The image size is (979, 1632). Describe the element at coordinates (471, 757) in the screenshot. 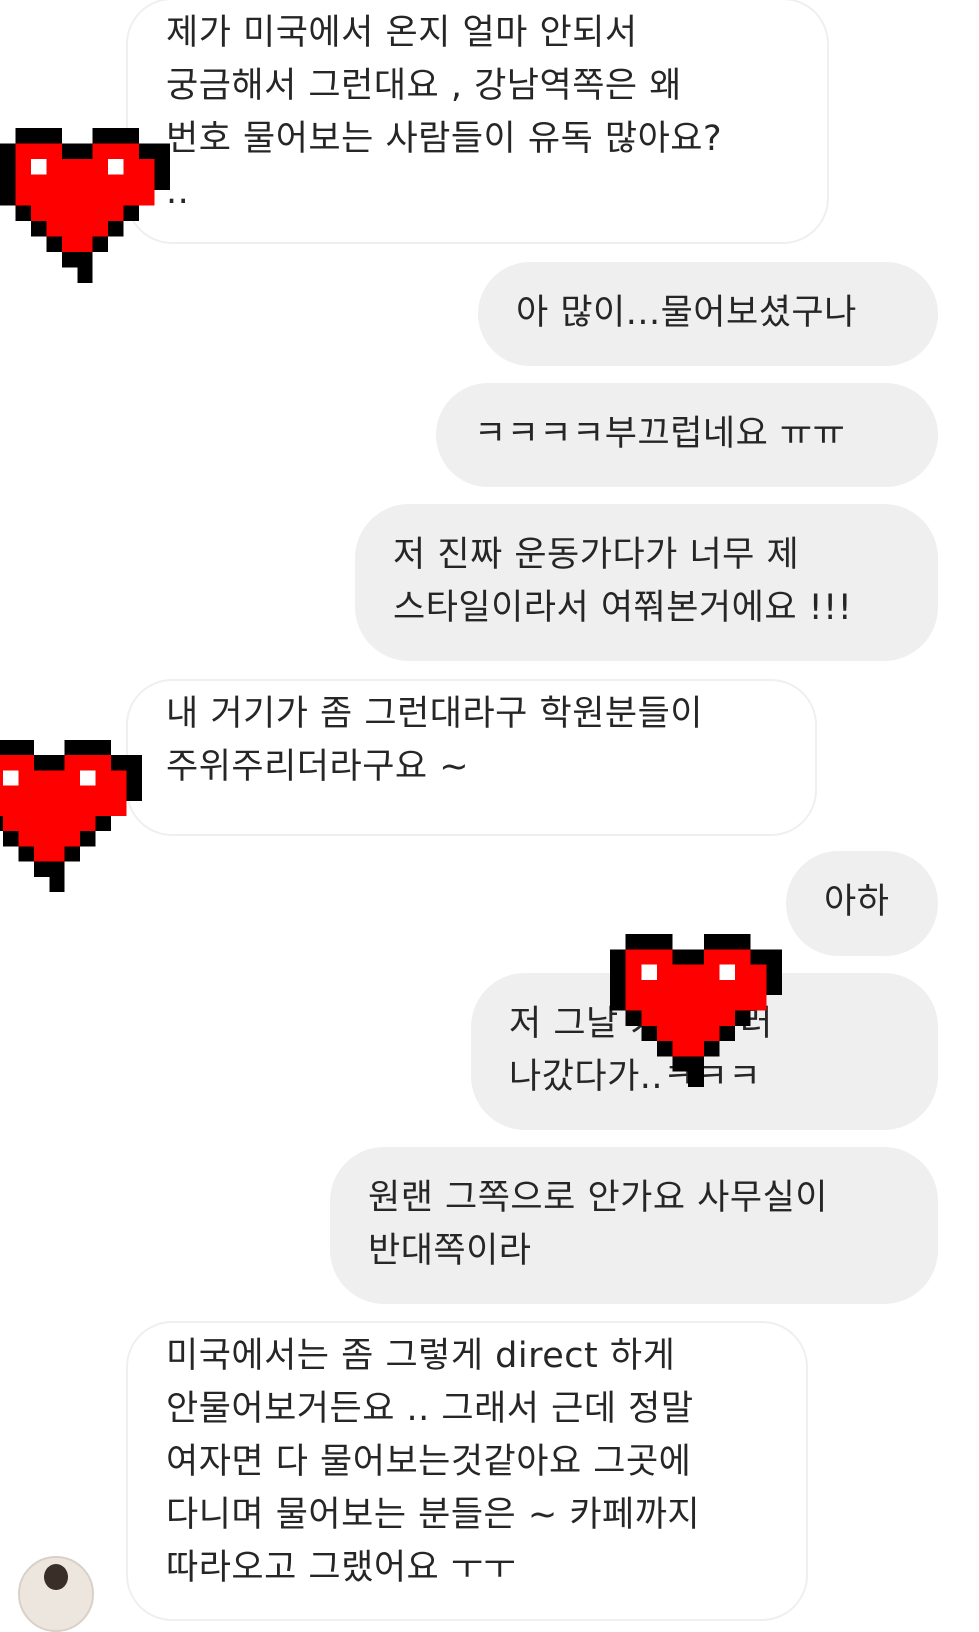

I see `message-incoming: 내 거기가 좀 그런대라구 학원분들이 주위주리더라구요 ~` at that location.